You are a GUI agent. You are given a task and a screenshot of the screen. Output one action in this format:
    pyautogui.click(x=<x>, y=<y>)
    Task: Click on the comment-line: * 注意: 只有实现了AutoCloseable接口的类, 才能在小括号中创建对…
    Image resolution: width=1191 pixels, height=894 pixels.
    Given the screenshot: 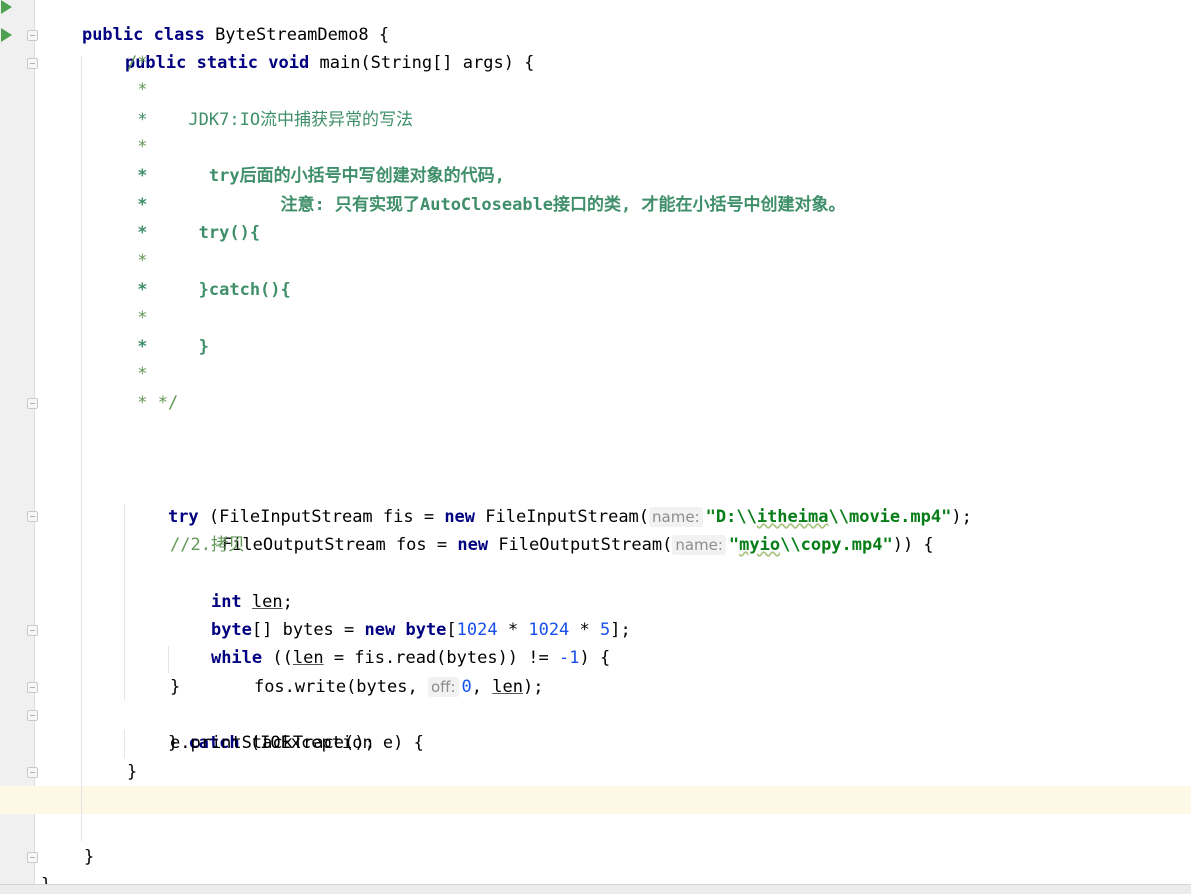 What is the action you would take?
    pyautogui.click(x=486, y=205)
    